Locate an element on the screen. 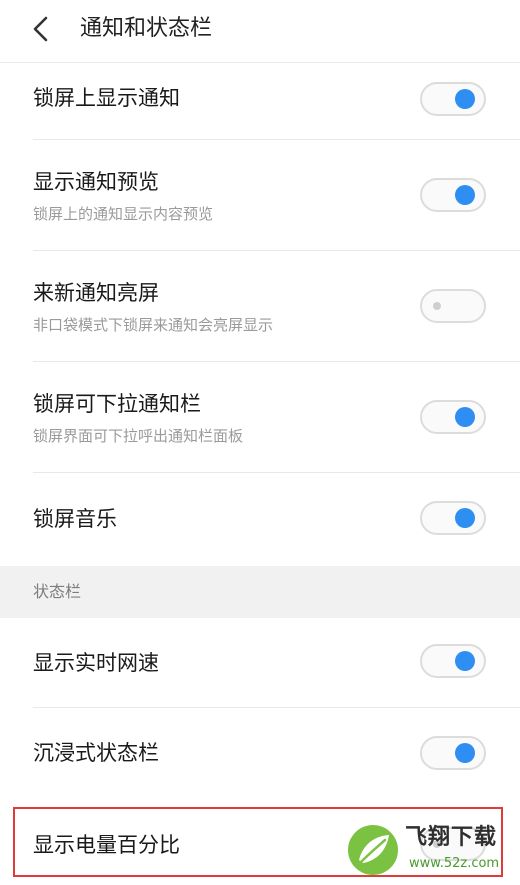 Image resolution: width=520 pixels, height=885 pixels. leaf-logo-icon is located at coordinates (373, 850).